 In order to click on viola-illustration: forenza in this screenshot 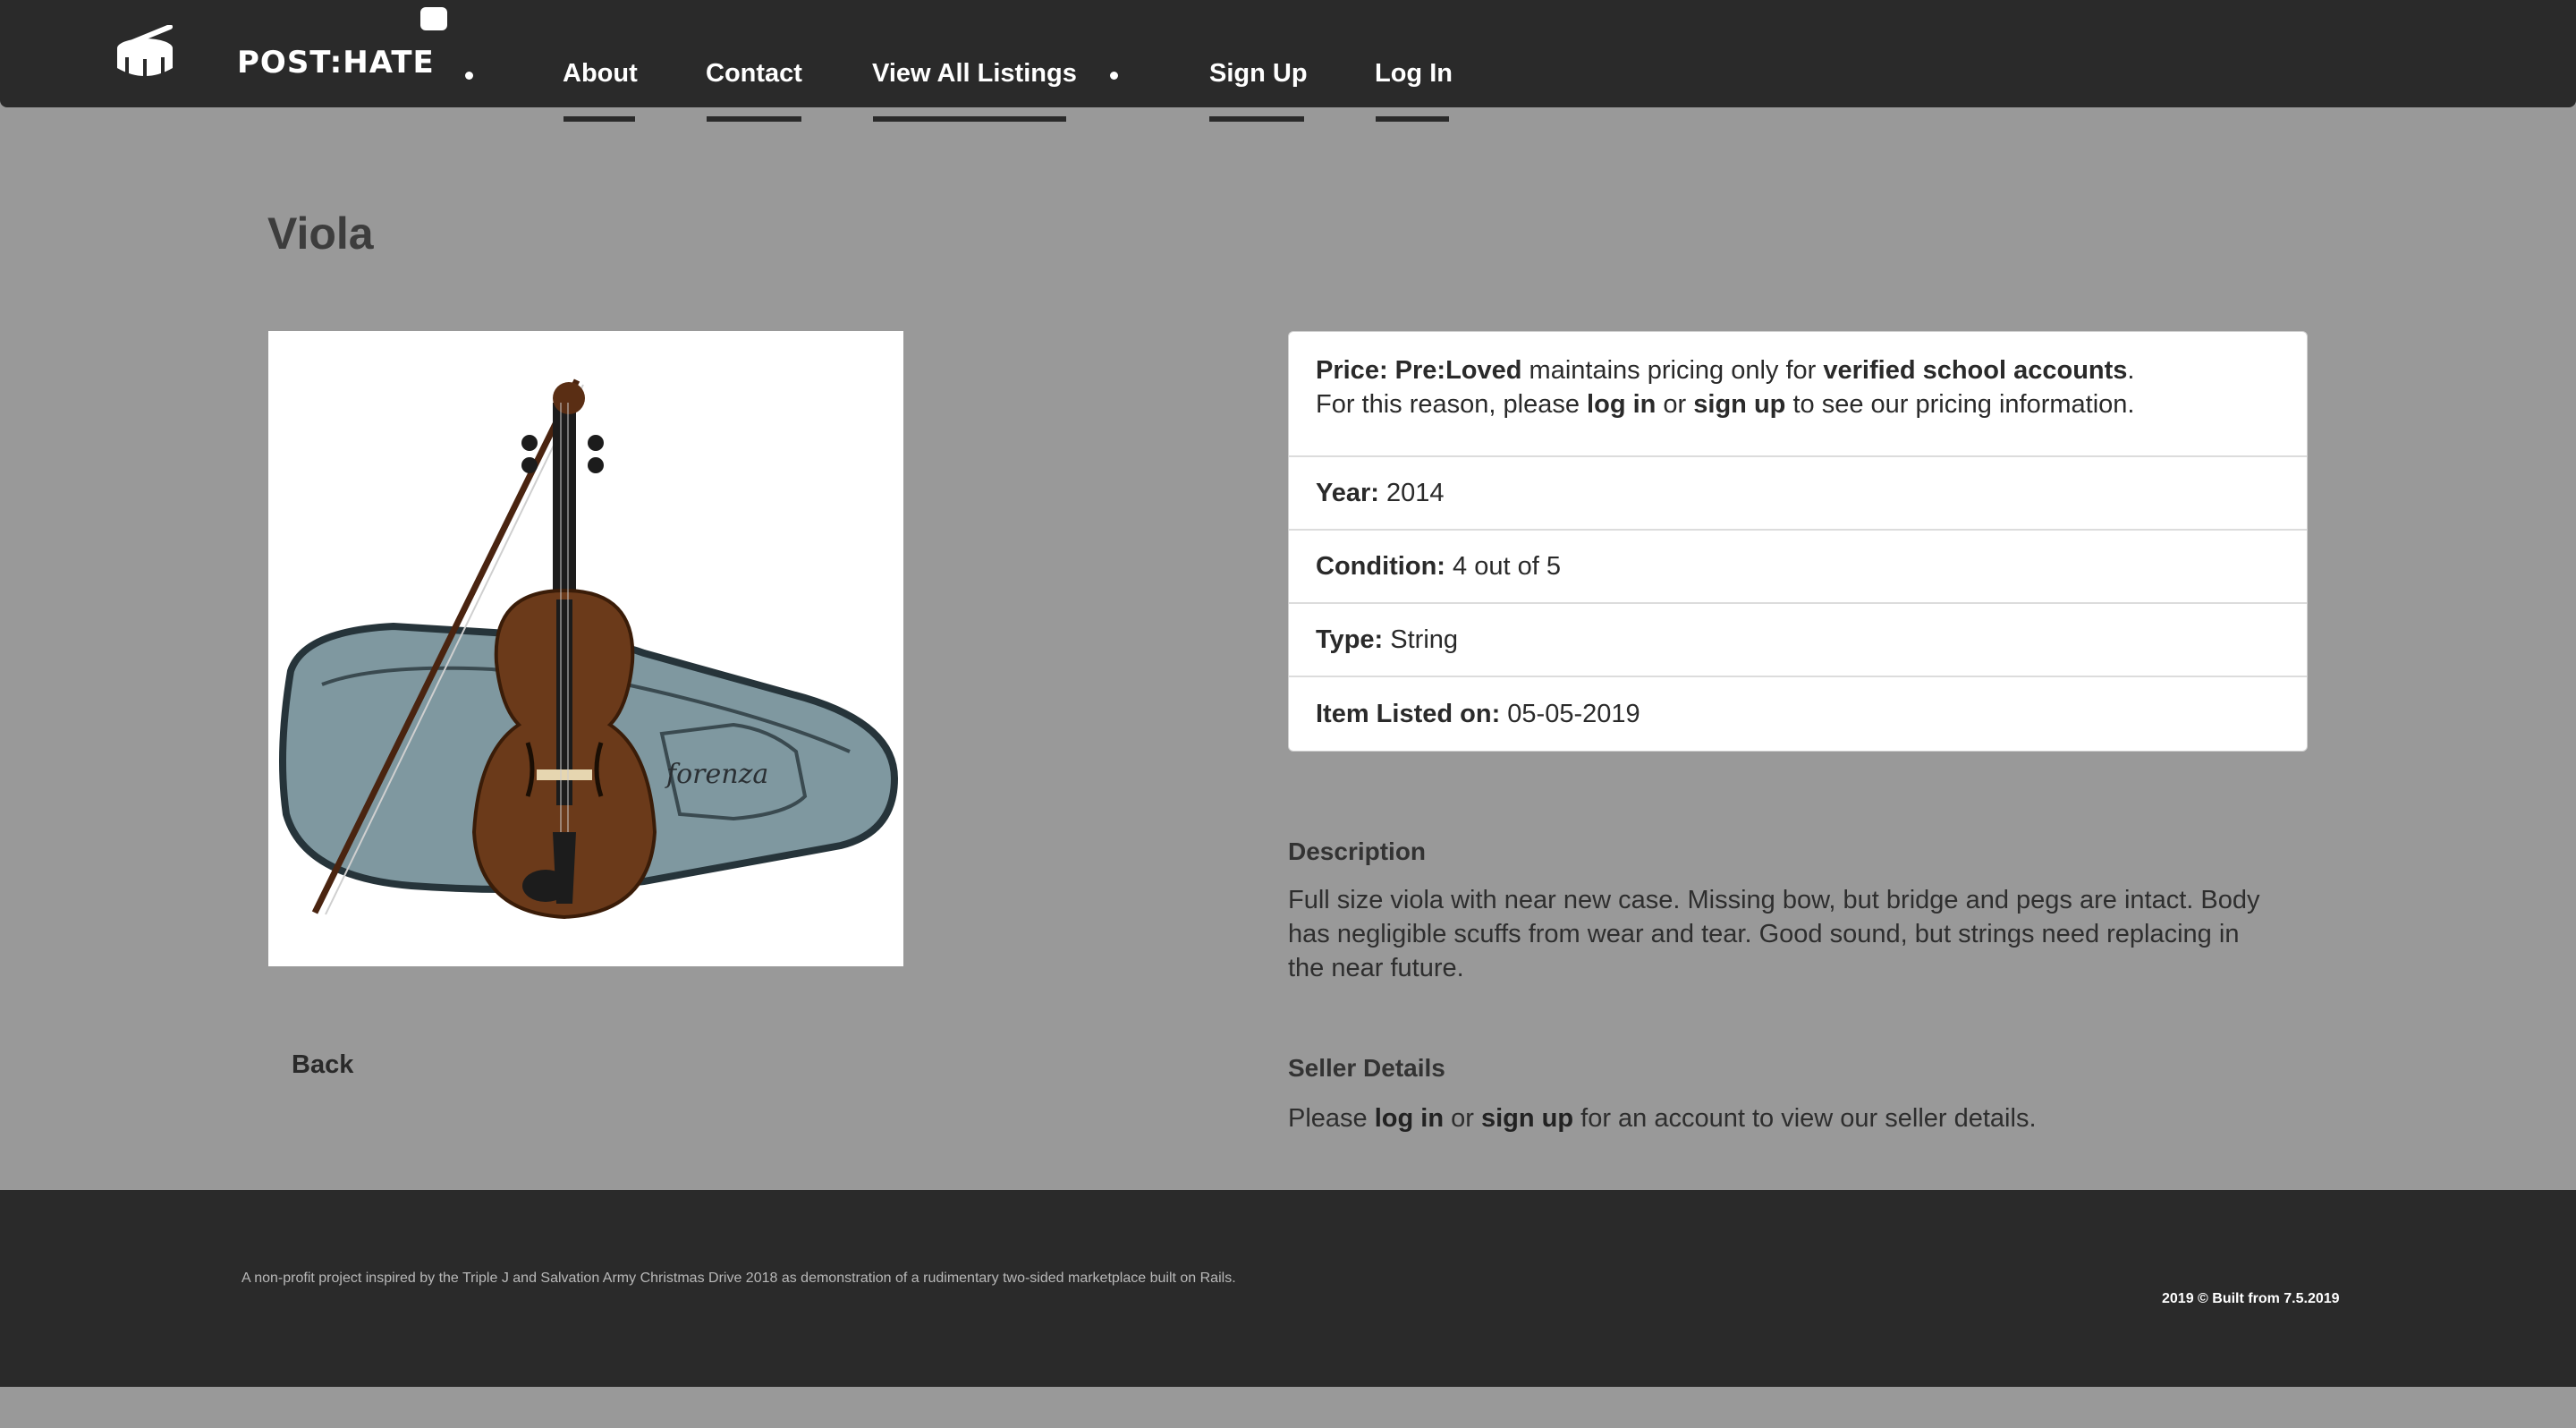, I will do `click(589, 649)`.